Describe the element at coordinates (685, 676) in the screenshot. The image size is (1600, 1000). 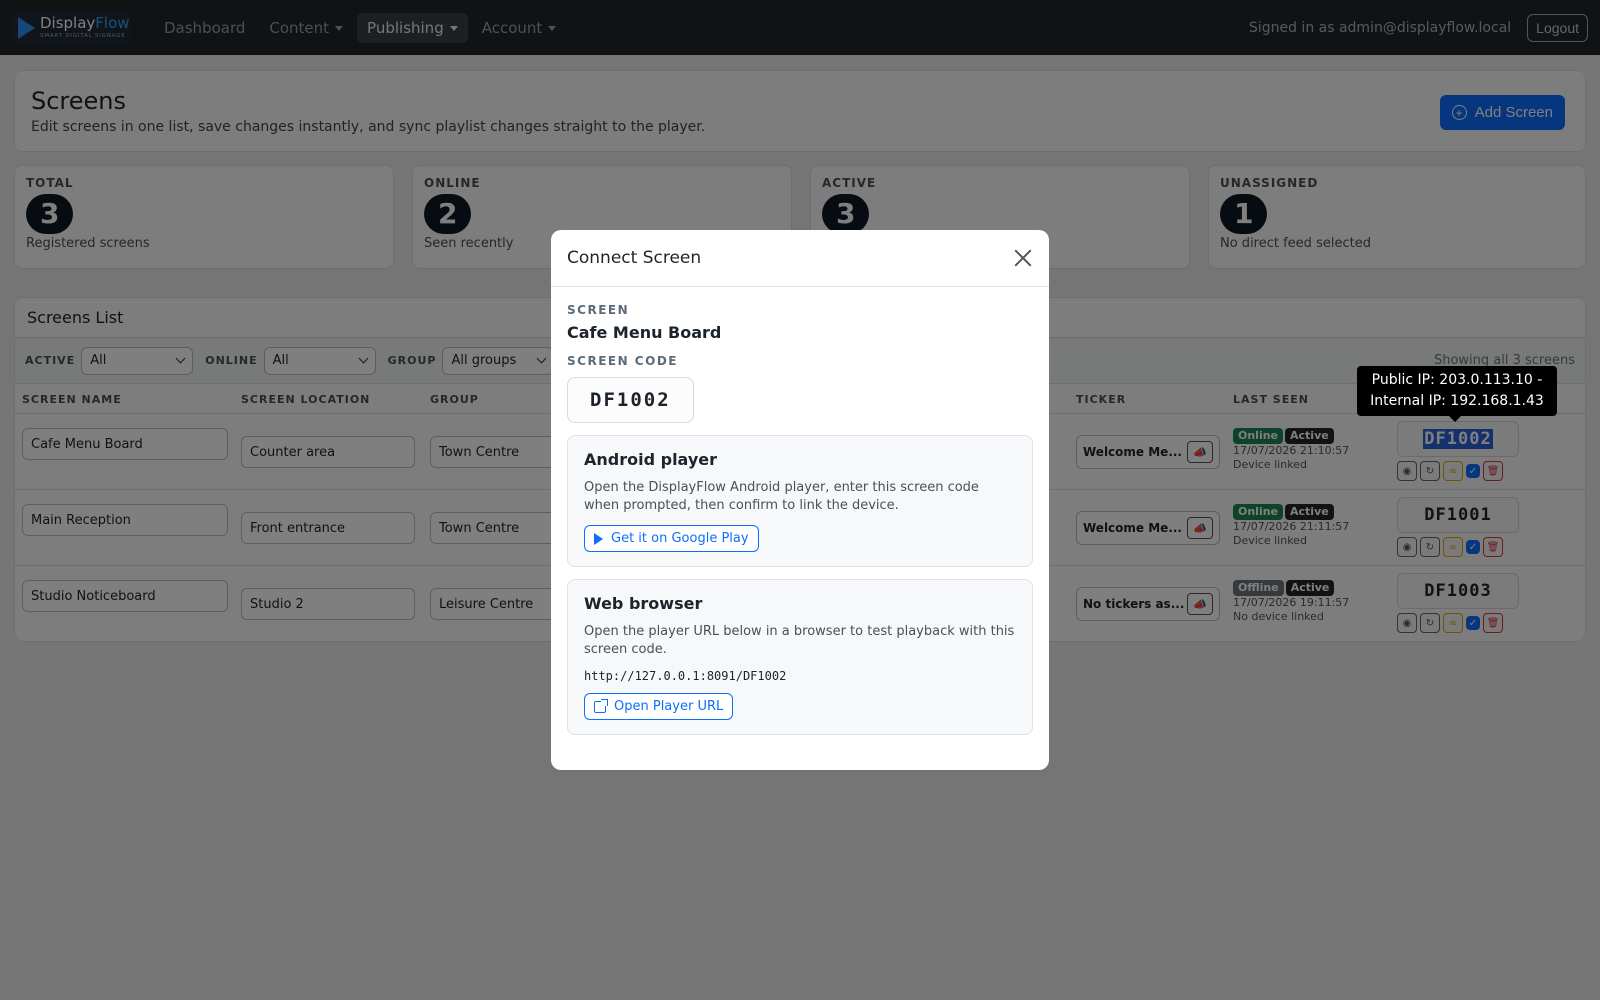
I see `player-url: http://127.0.0.1:8091/DF1002` at that location.